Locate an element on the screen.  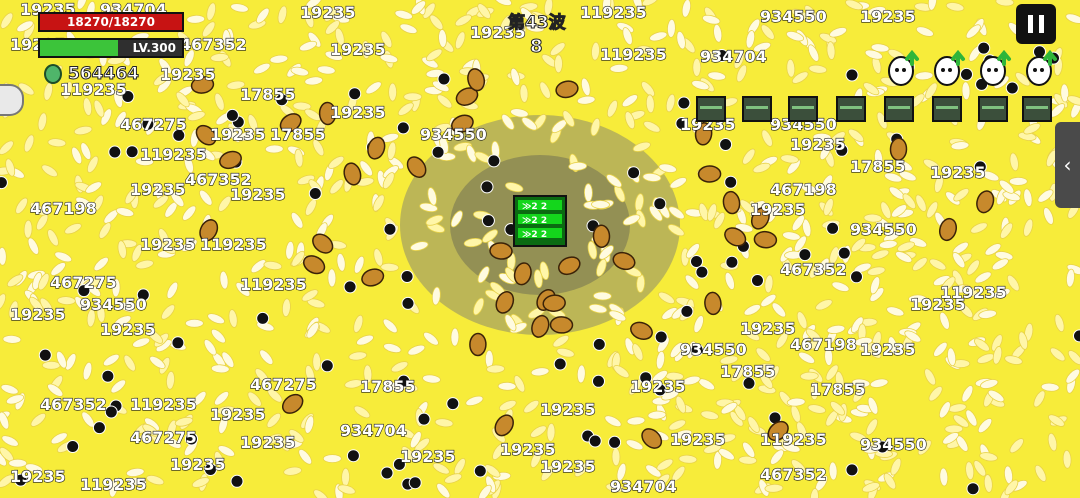
pause-icon-bar is located at coordinates (1041, 24).